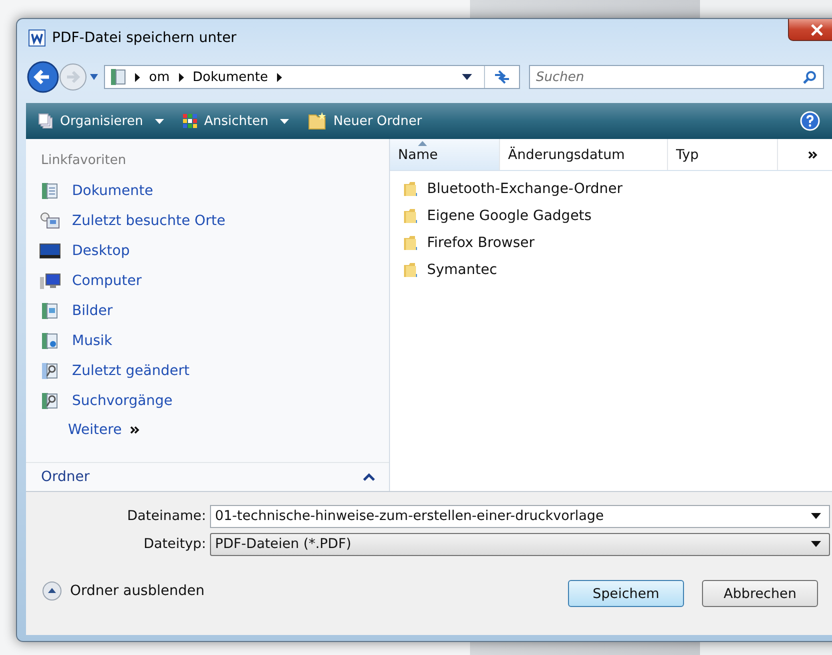  I want to click on filename-field: 01-technische-hinweise-zum-erstellen-einer-druckvorlage, so click(520, 516).